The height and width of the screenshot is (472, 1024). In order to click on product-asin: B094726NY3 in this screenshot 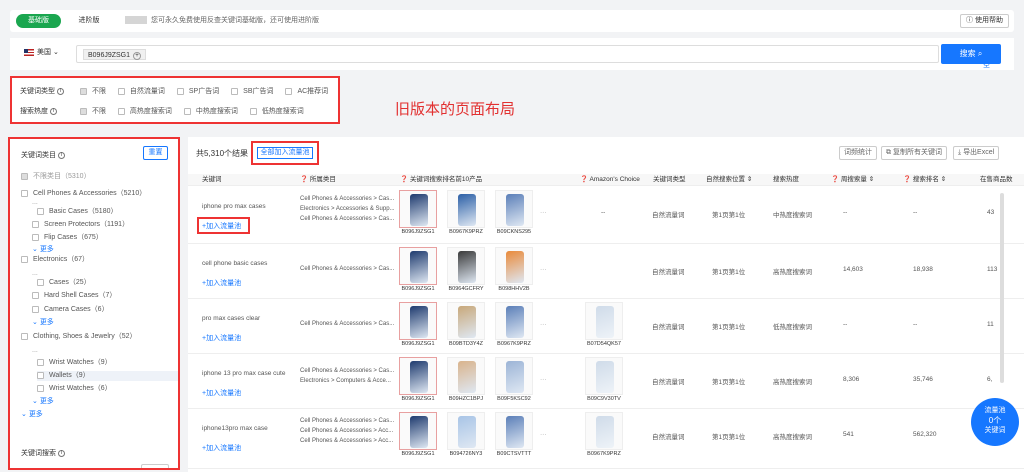, I will do `click(466, 454)`.